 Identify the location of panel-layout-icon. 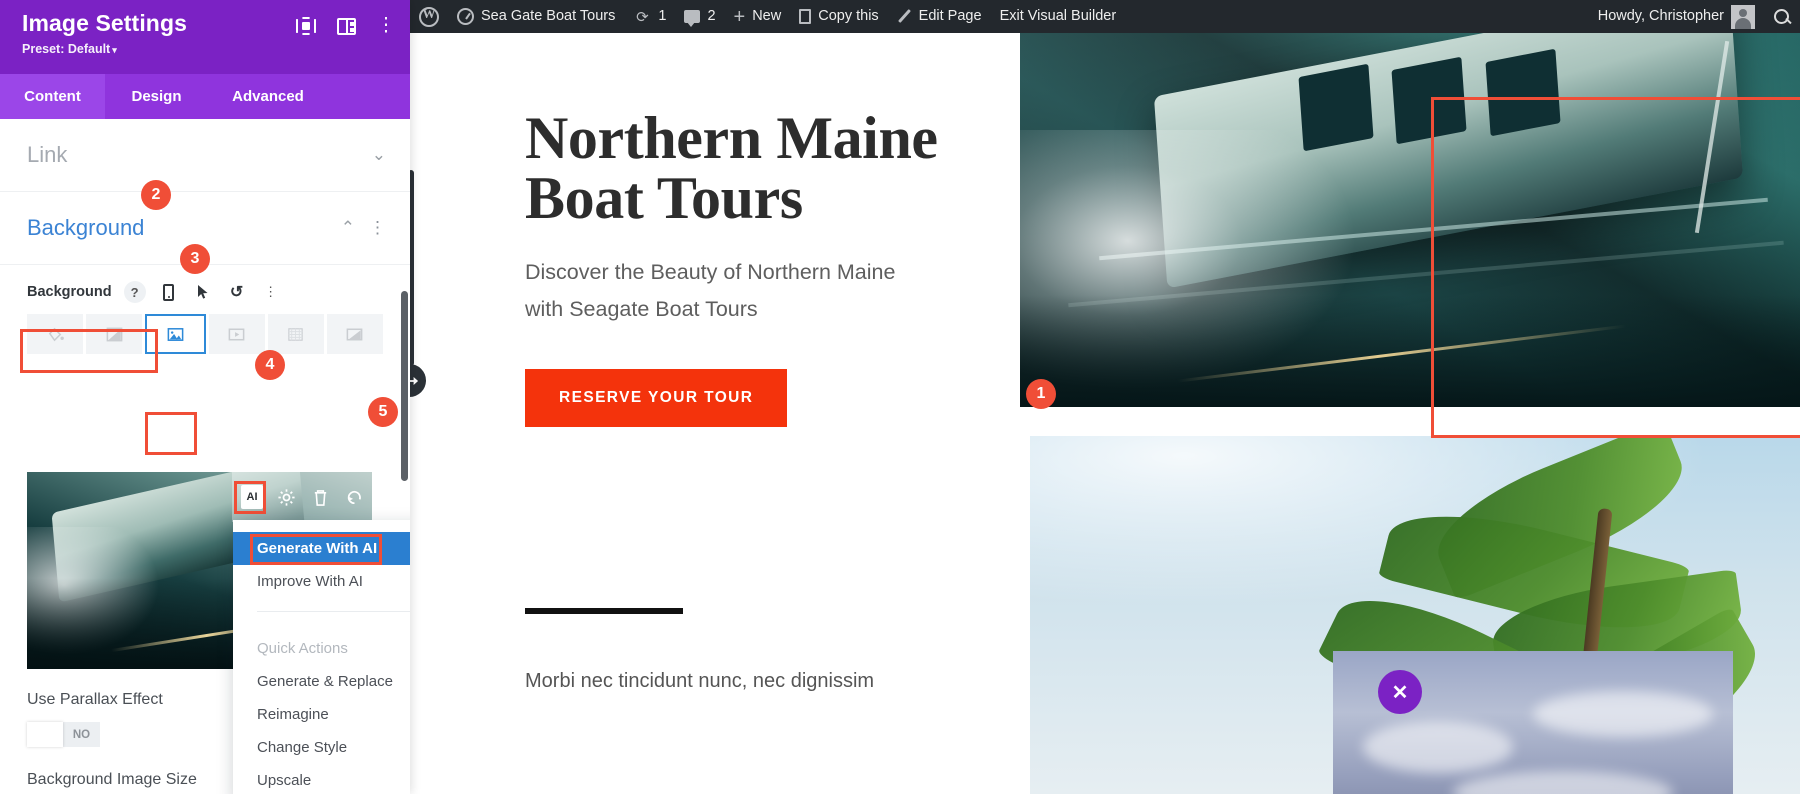
(346, 26).